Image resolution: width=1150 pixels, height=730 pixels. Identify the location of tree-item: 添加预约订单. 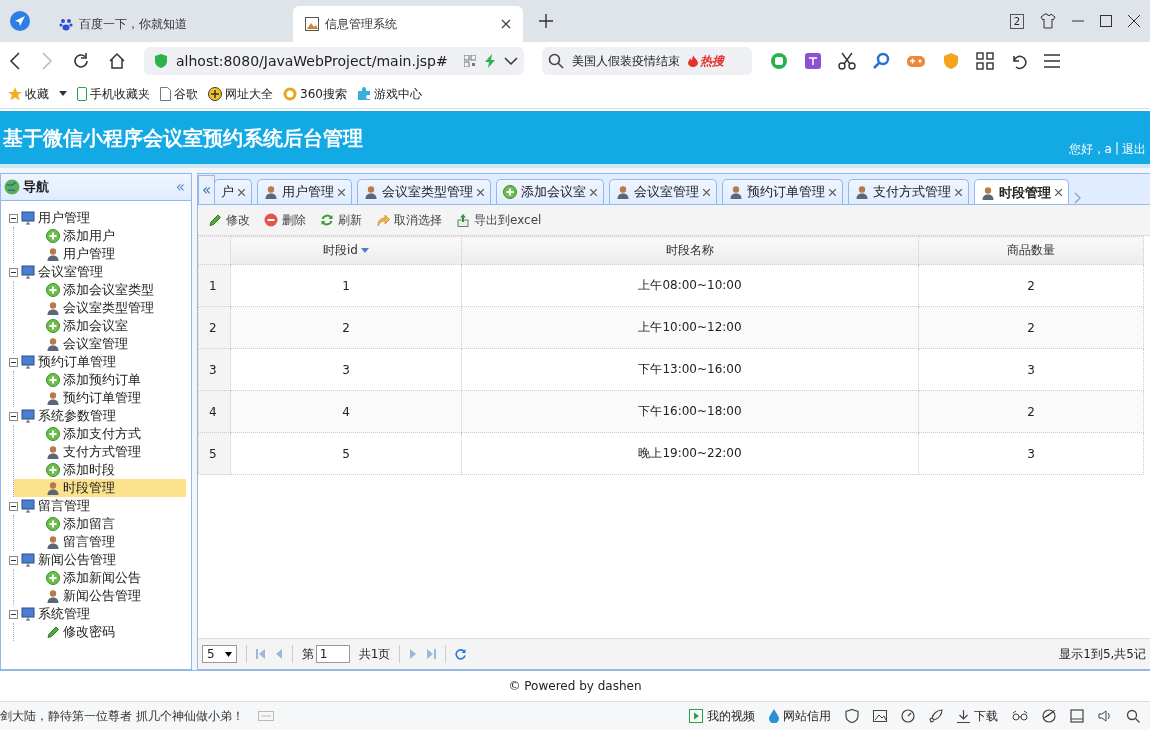
(115, 380).